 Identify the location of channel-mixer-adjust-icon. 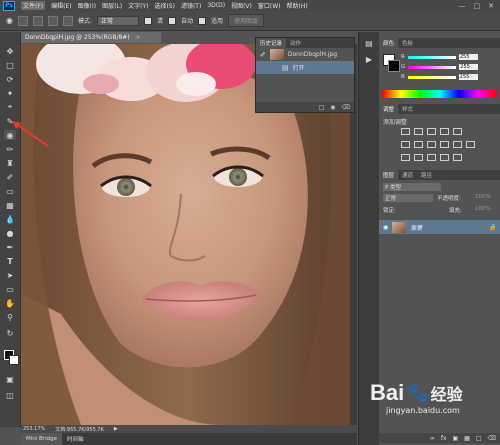
(457, 144).